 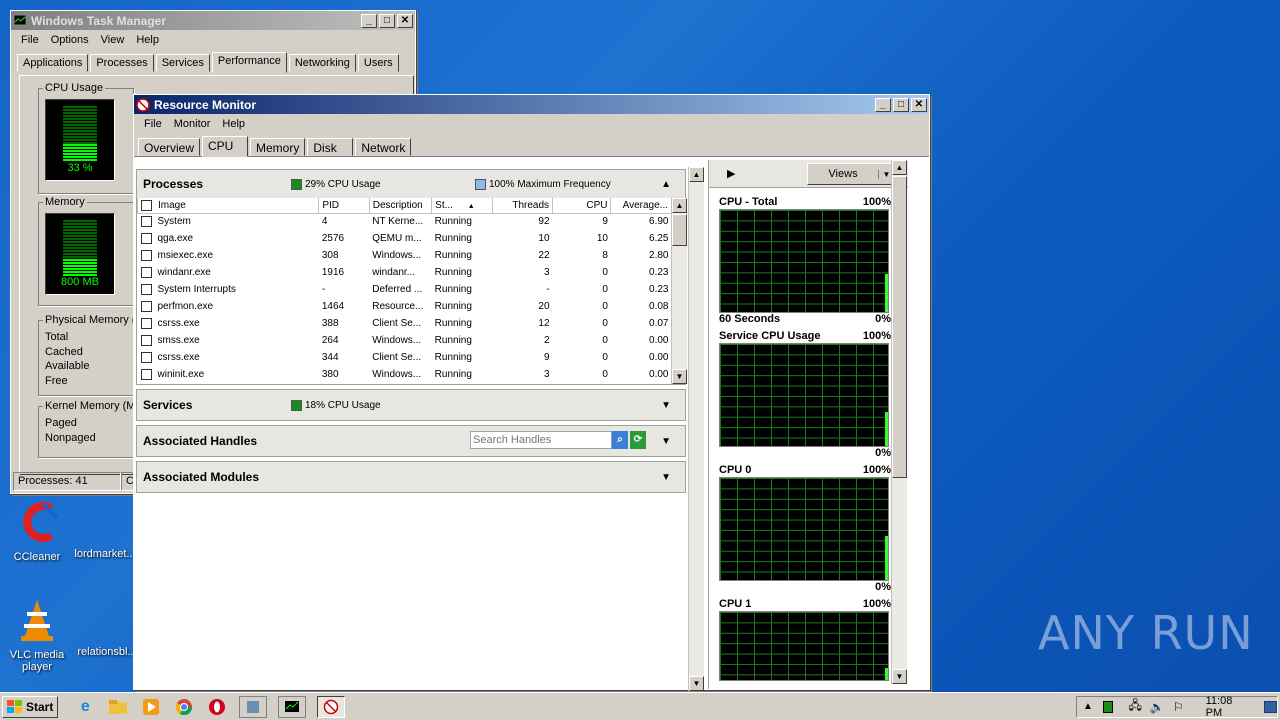 I want to click on folder-icon, so click(x=118, y=707).